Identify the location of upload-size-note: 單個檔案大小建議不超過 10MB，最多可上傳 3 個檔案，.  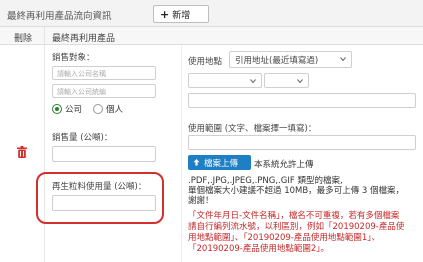
(296, 191).